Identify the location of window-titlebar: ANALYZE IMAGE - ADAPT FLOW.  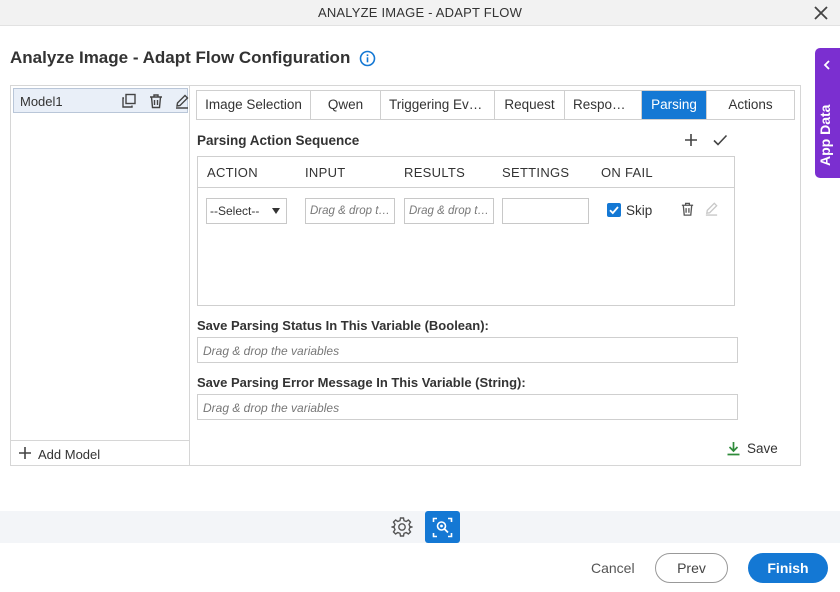
(420, 13).